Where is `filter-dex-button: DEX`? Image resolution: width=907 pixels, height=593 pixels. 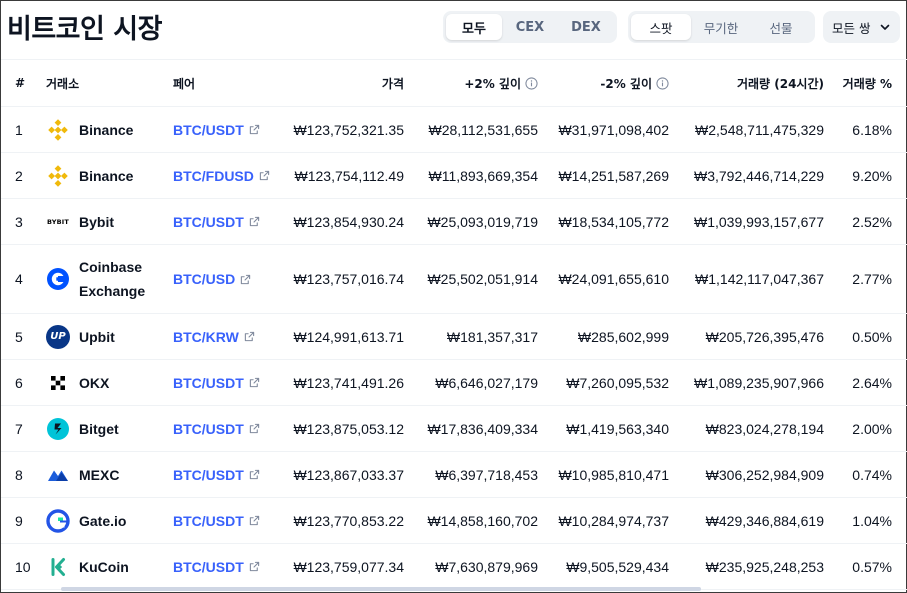
filter-dex-button: DEX is located at coordinates (586, 27).